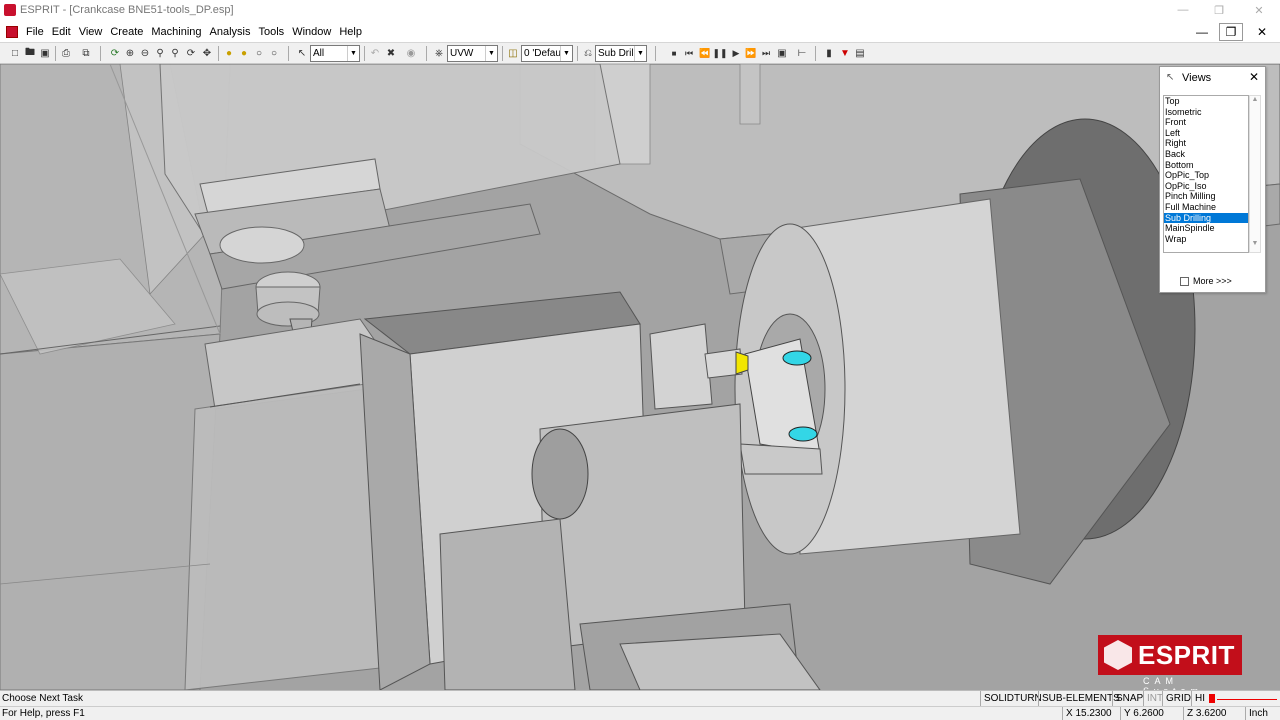  What do you see at coordinates (1262, 32) in the screenshot?
I see `document-close-icon: ✕` at bounding box center [1262, 32].